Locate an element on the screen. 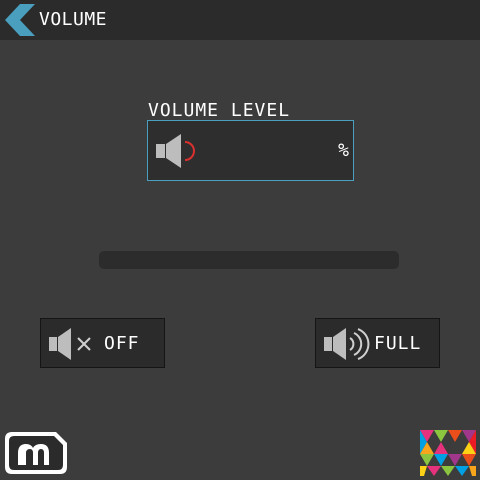 The width and height of the screenshot is (480, 480). volume-level-label: VOLUME LEVEL is located at coordinates (219, 110).